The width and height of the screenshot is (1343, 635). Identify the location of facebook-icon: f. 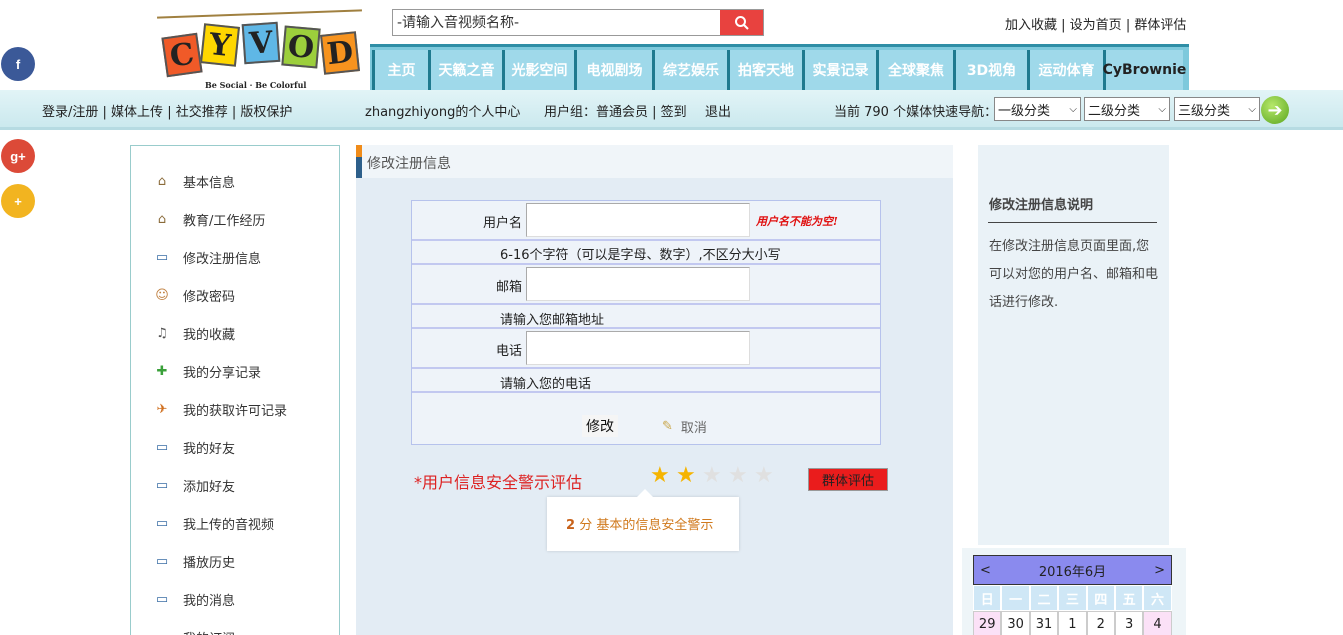
(18, 64).